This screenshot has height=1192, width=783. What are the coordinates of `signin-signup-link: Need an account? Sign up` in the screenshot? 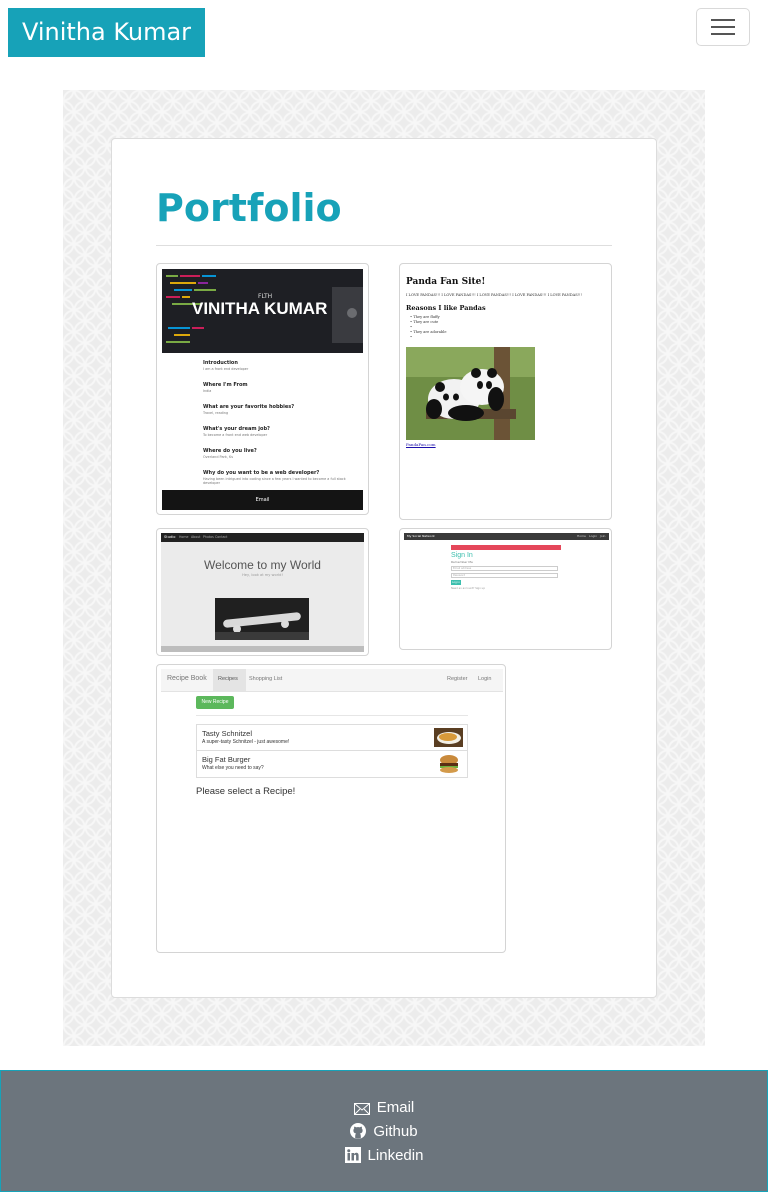 It's located at (468, 588).